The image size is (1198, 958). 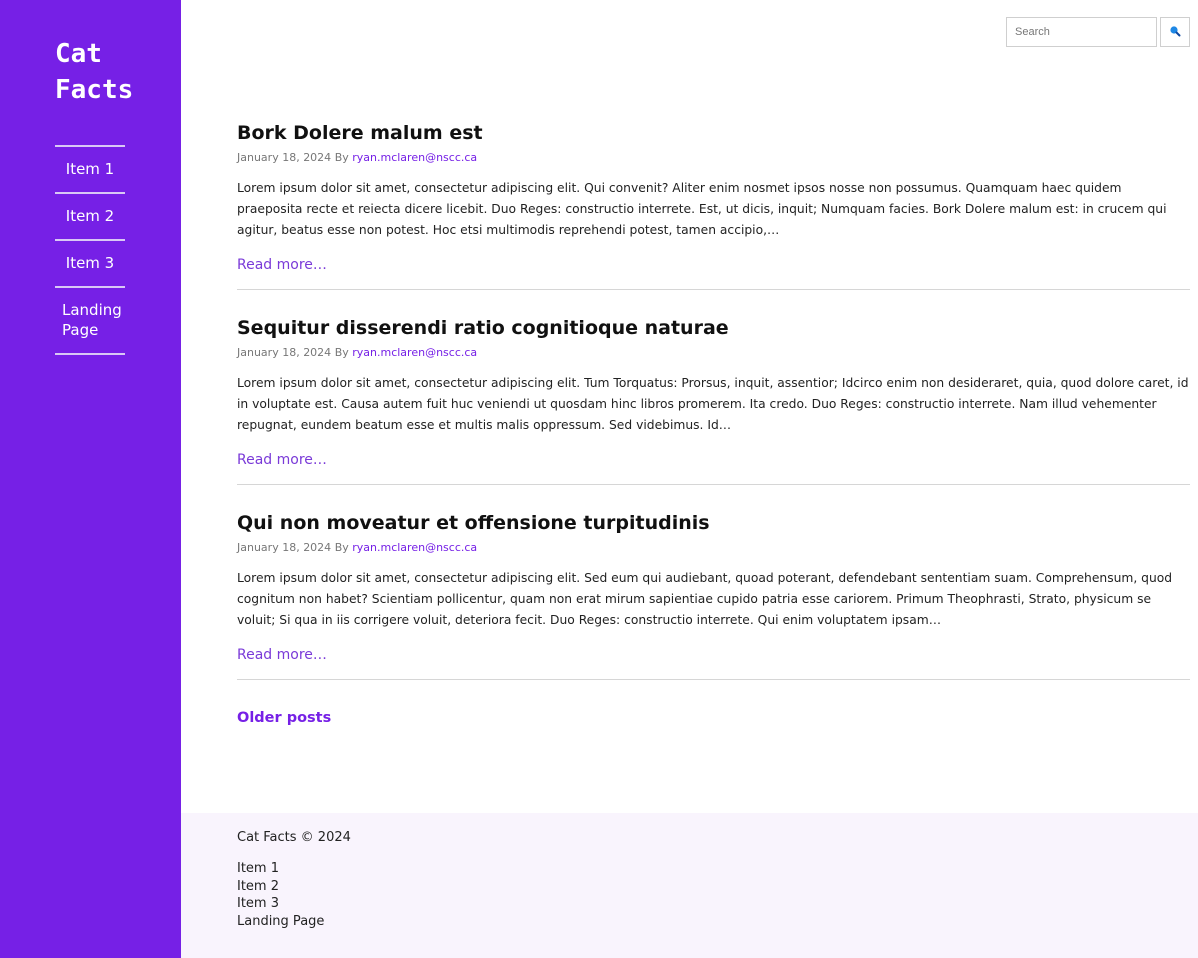 I want to click on search-icon, so click(x=1175, y=30).